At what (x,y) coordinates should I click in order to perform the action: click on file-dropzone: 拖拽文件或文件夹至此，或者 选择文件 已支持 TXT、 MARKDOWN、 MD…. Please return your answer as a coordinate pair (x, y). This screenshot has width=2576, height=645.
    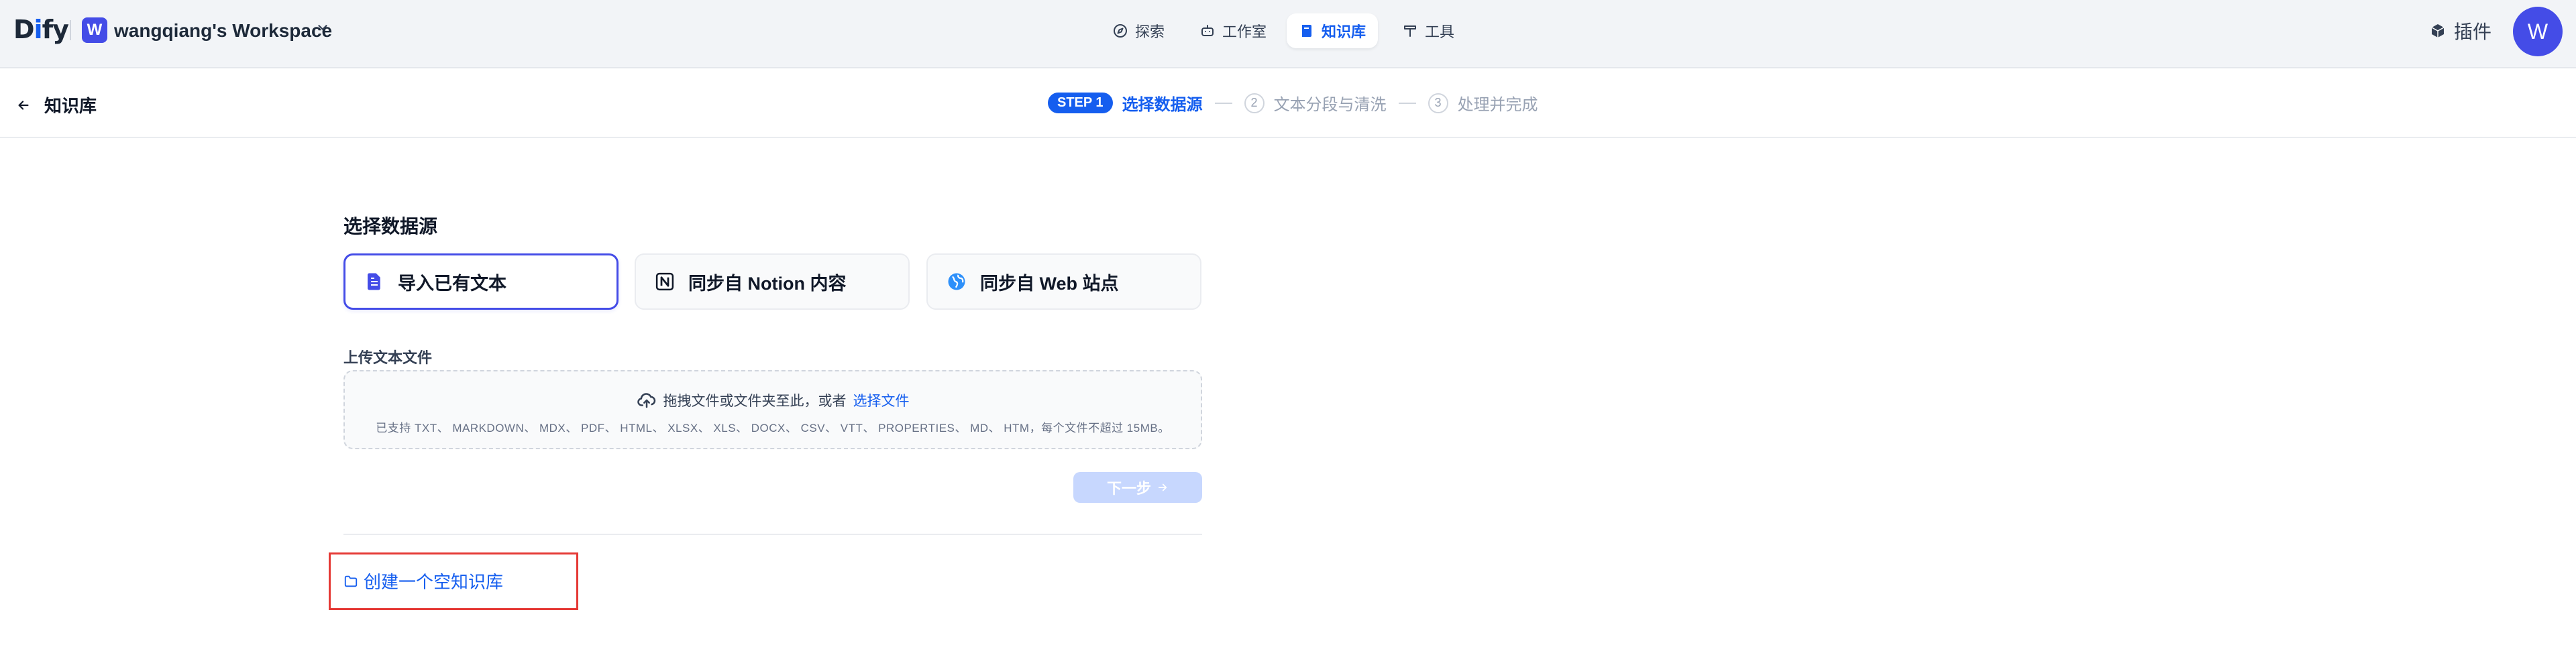
    Looking at the image, I should click on (772, 409).